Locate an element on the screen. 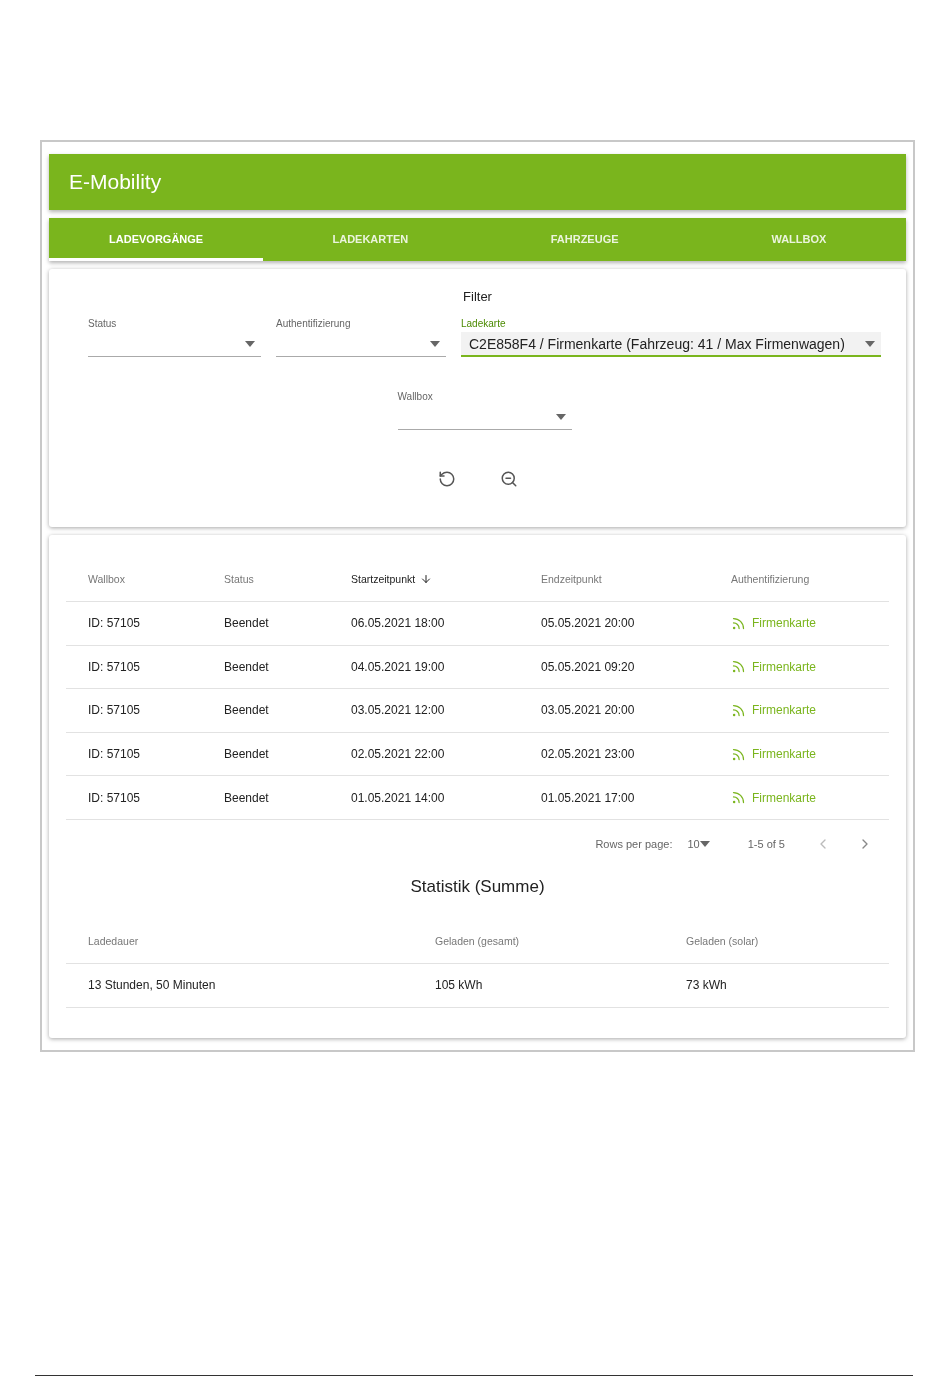 The image size is (950, 1398). tab: FAHRZEUGE is located at coordinates (584, 239).